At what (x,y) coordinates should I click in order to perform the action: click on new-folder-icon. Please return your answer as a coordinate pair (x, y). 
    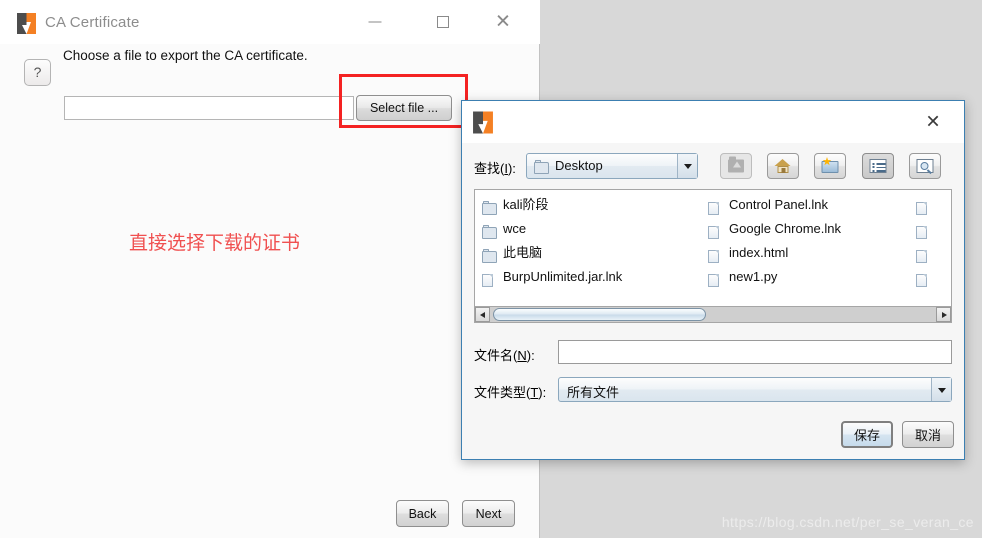
    Looking at the image, I should click on (830, 165).